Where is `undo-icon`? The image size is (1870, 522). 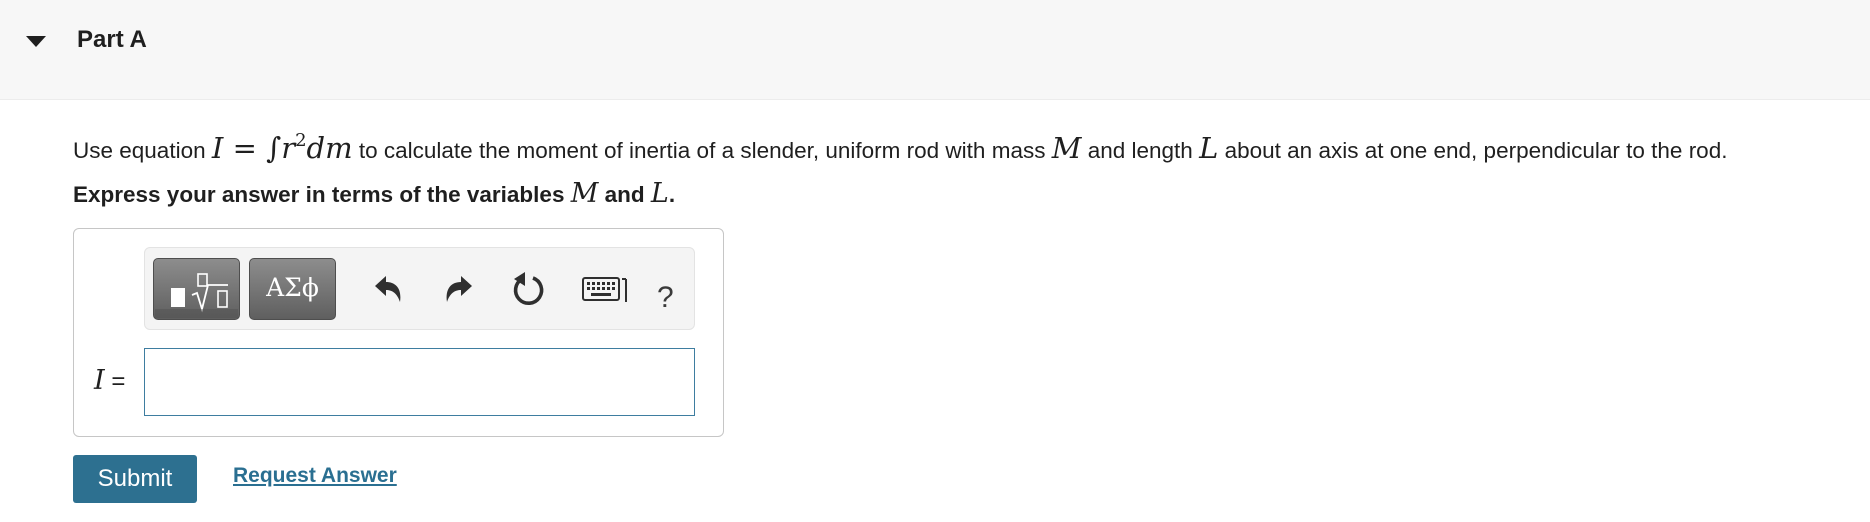
undo-icon is located at coordinates (388, 289).